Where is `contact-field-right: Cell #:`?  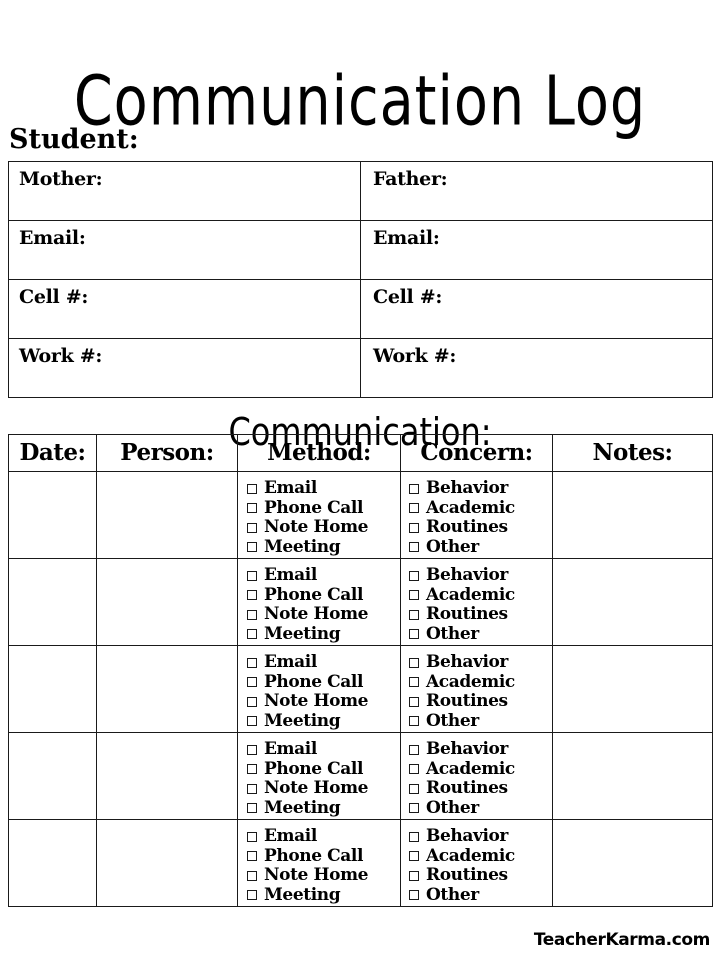 contact-field-right: Cell #: is located at coordinates (536, 309).